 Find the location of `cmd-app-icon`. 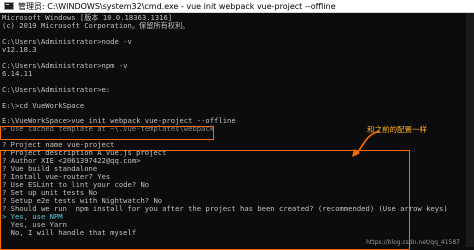

cmd-app-icon is located at coordinates (9, 6).